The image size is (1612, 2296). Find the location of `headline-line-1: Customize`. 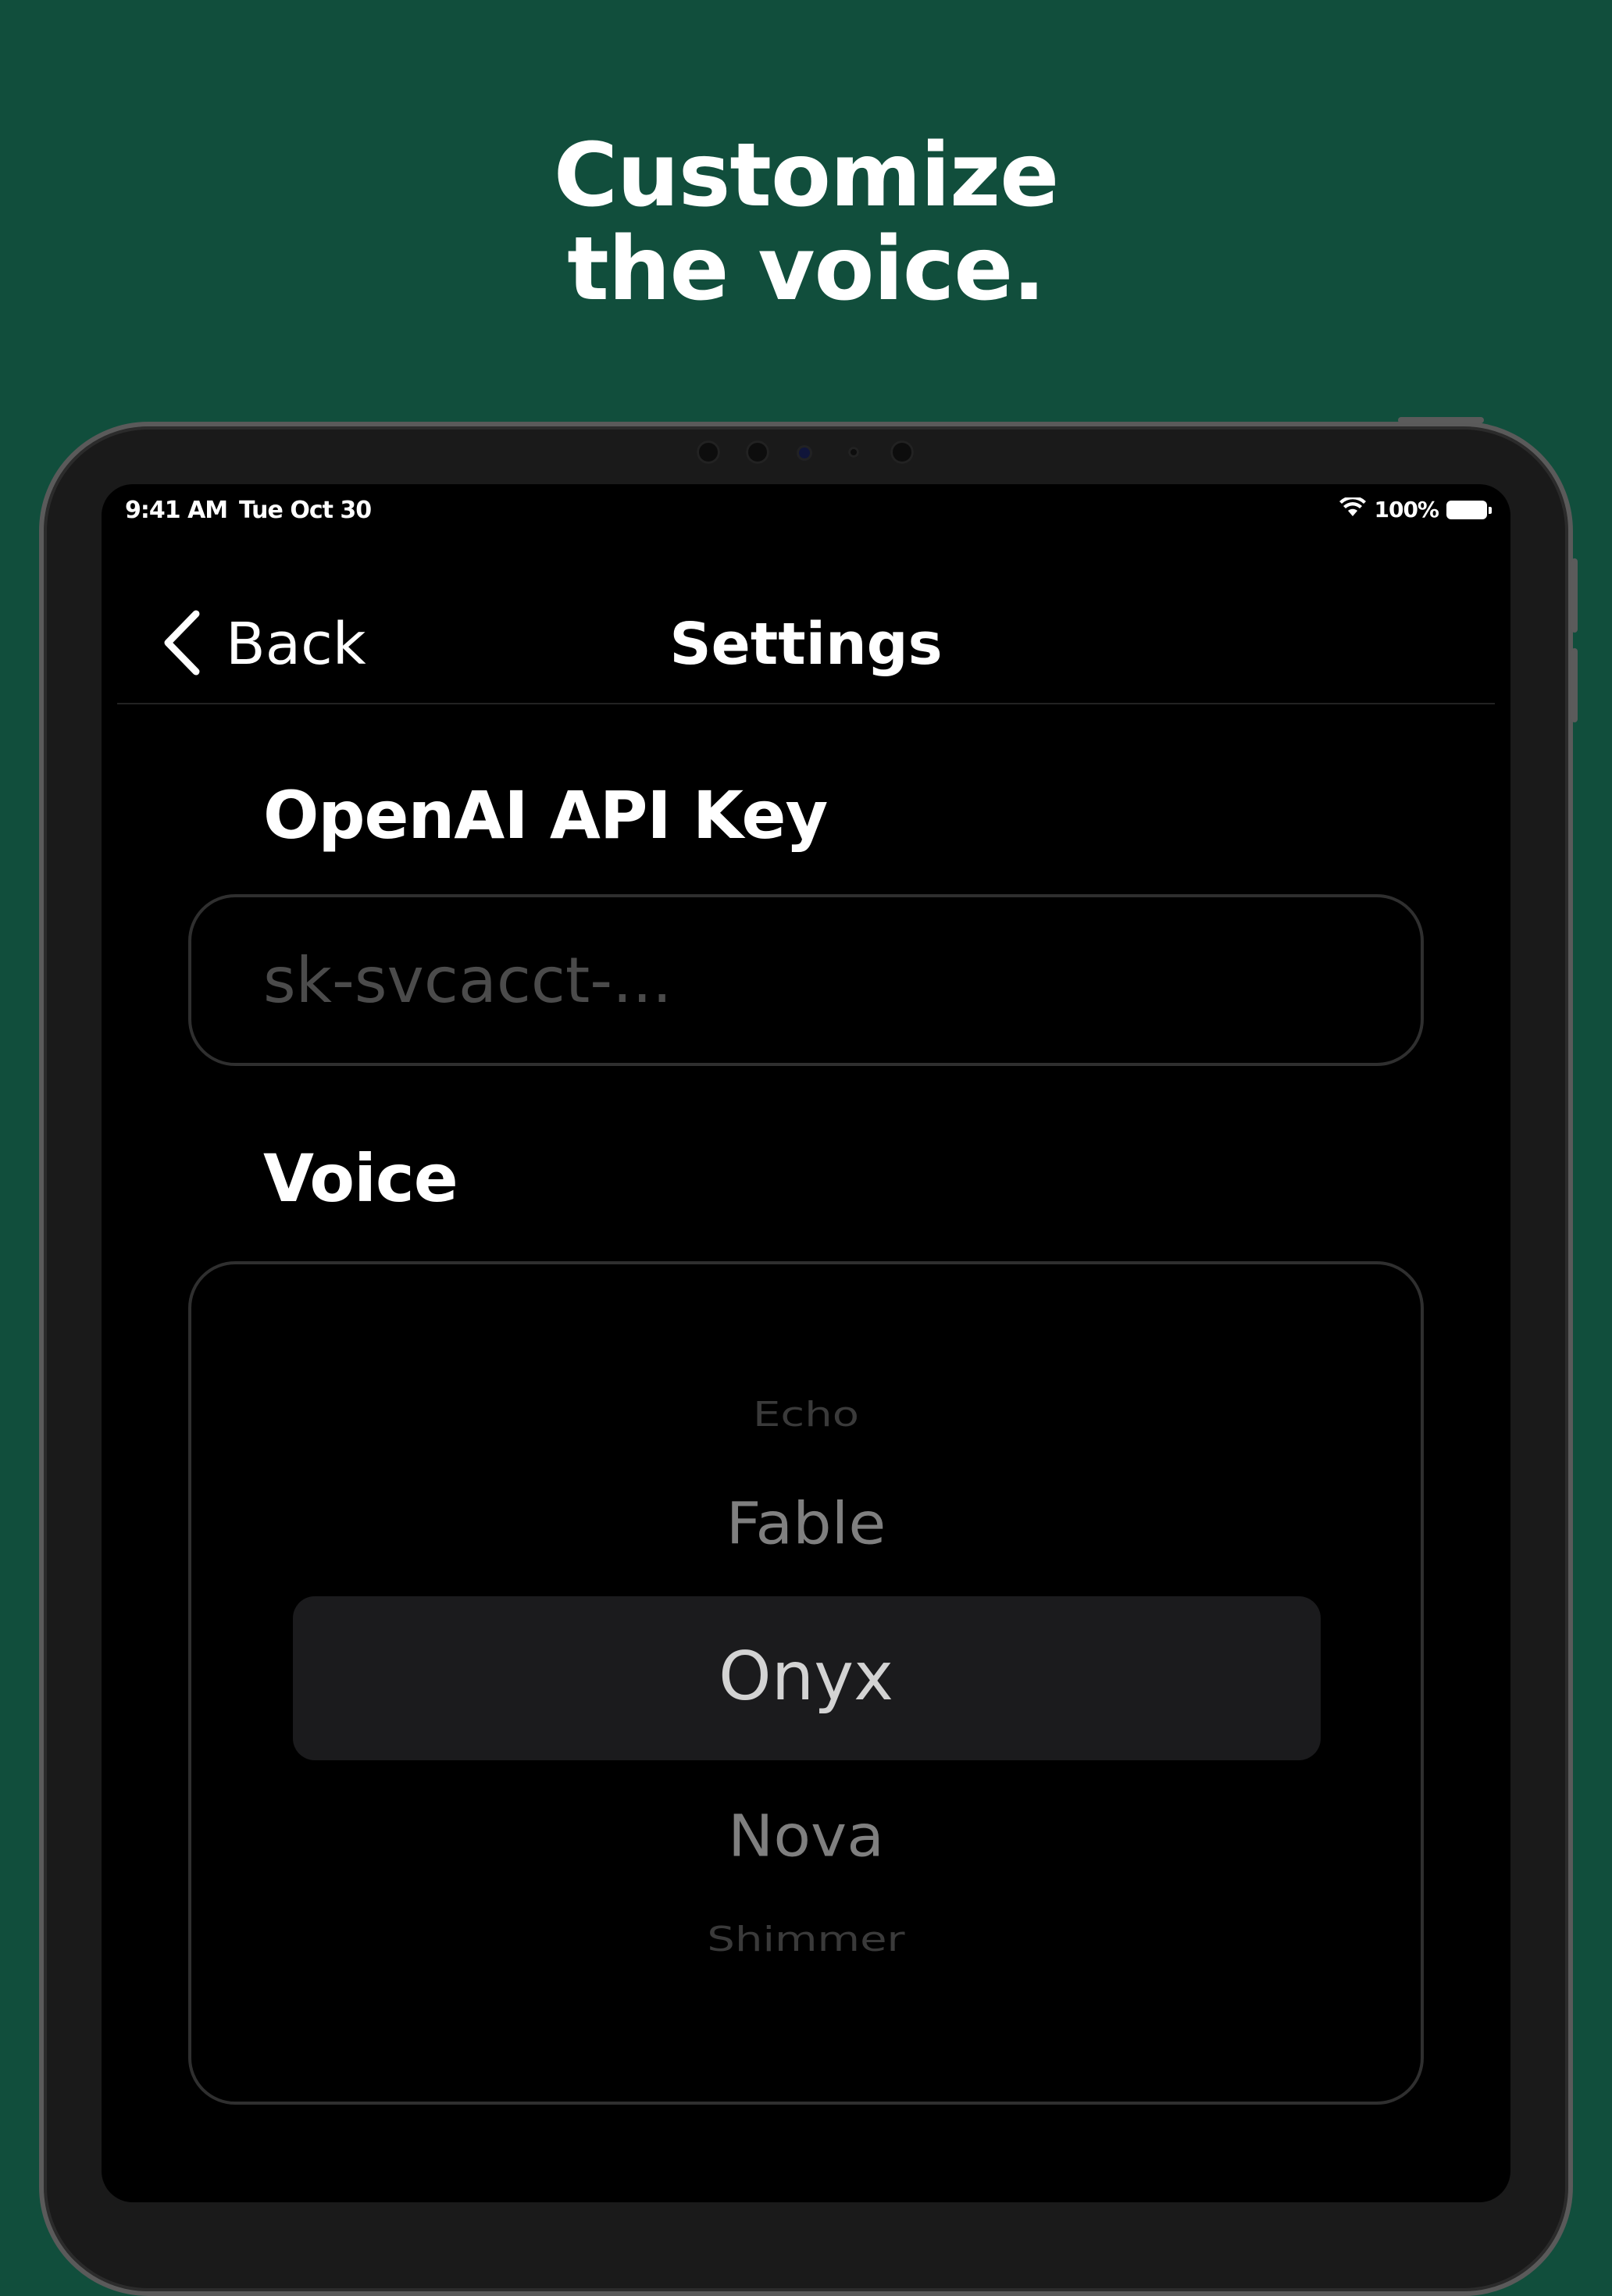

headline-line-1: Customize is located at coordinates (806, 175).